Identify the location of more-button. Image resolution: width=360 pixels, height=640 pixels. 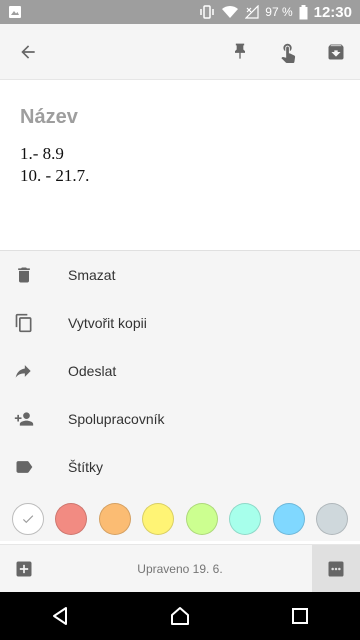
(336, 568).